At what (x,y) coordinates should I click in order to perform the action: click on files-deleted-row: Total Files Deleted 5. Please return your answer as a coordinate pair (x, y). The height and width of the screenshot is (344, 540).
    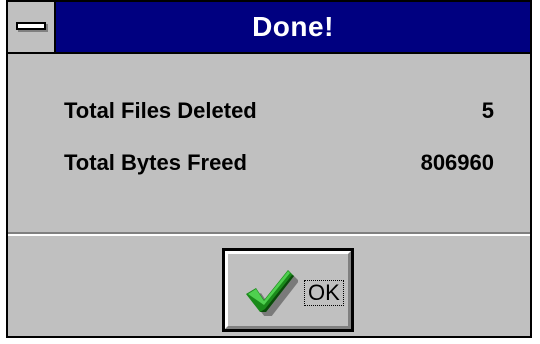
    Looking at the image, I should click on (279, 113).